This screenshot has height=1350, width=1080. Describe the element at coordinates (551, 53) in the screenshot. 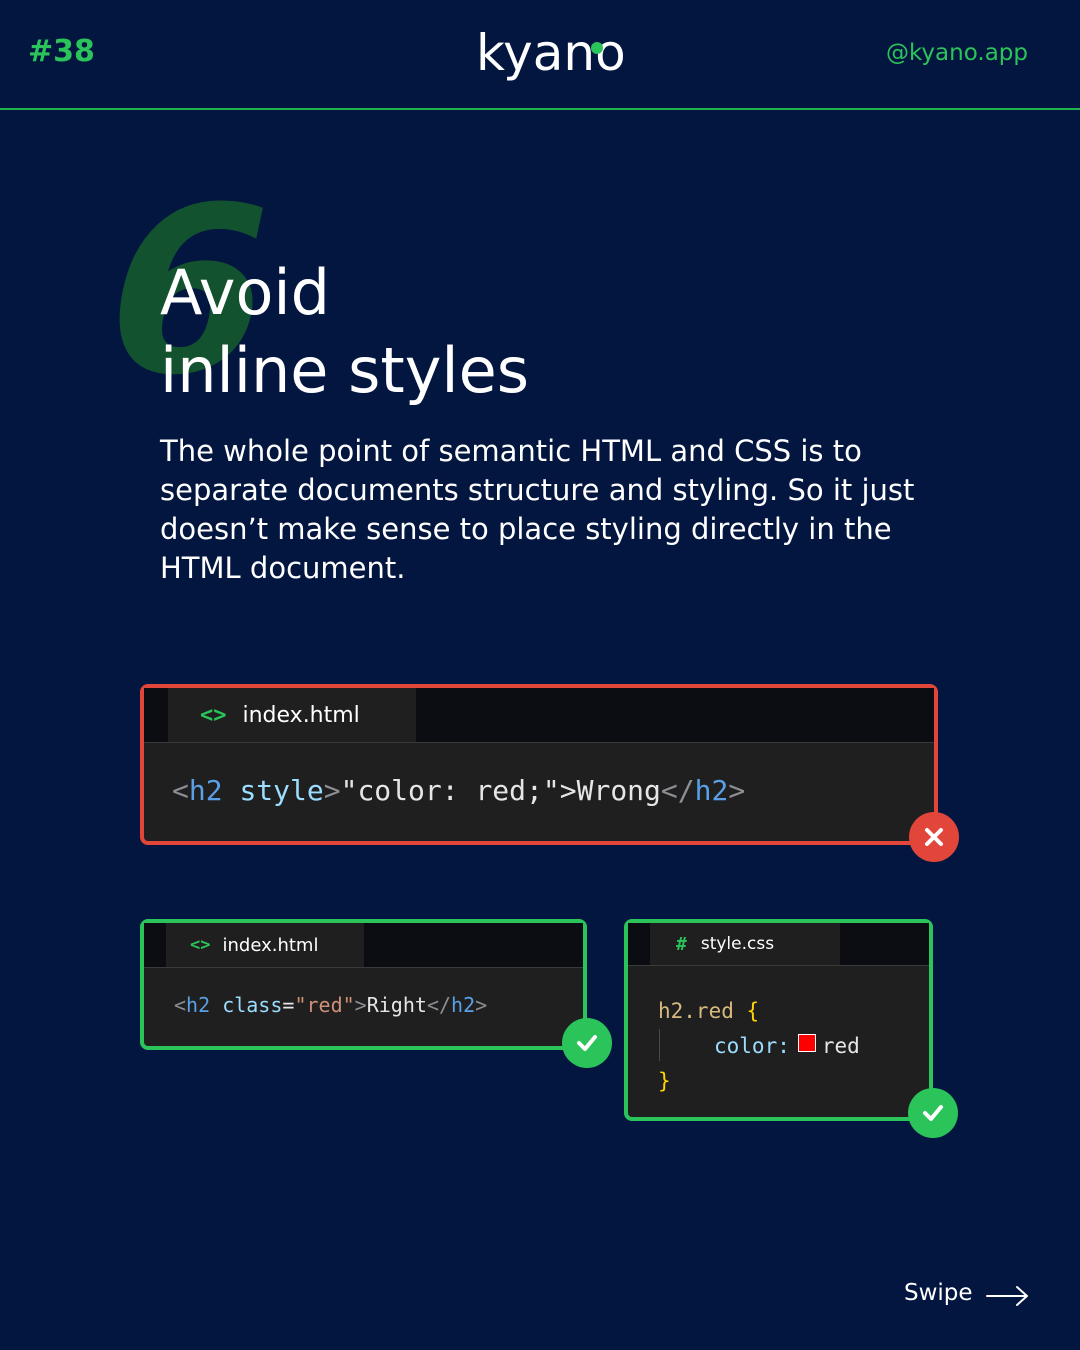

I see `logo: kyano` at that location.